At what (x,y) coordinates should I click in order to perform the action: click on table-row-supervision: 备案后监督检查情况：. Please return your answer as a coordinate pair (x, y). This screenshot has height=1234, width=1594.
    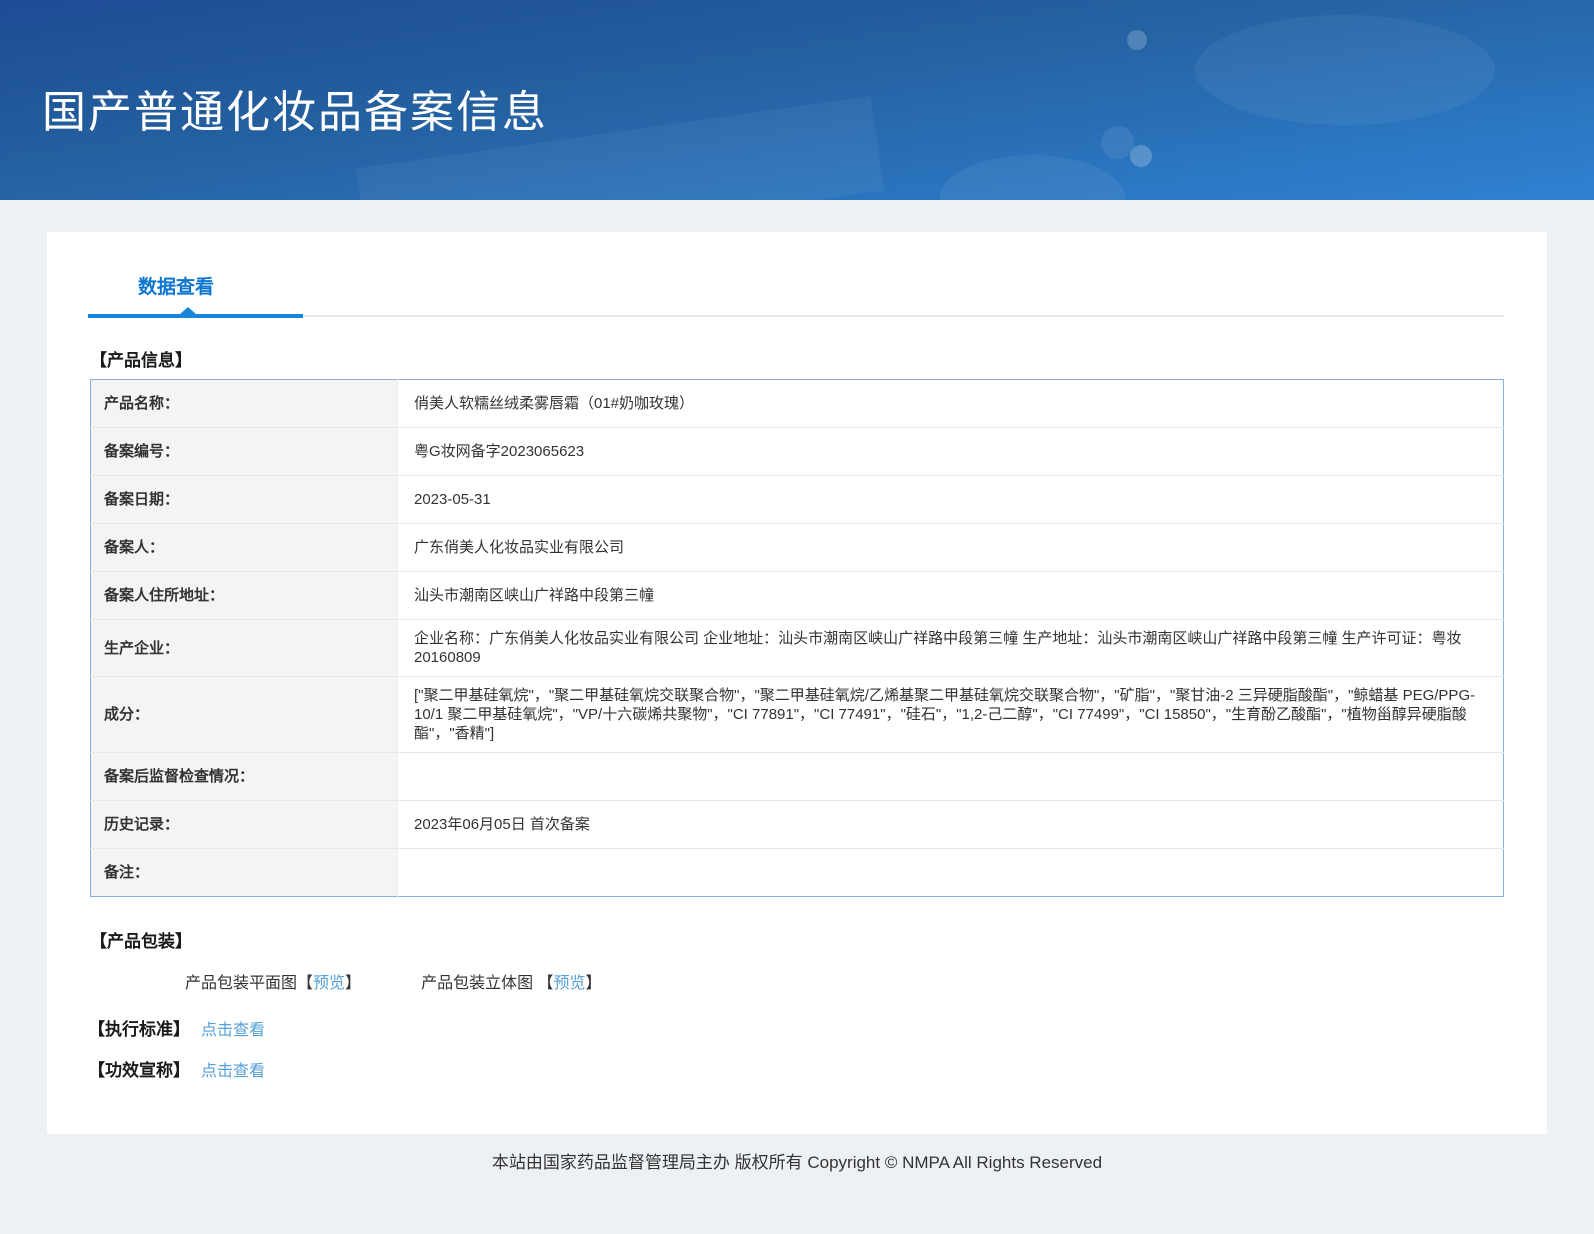
    Looking at the image, I should click on (797, 776).